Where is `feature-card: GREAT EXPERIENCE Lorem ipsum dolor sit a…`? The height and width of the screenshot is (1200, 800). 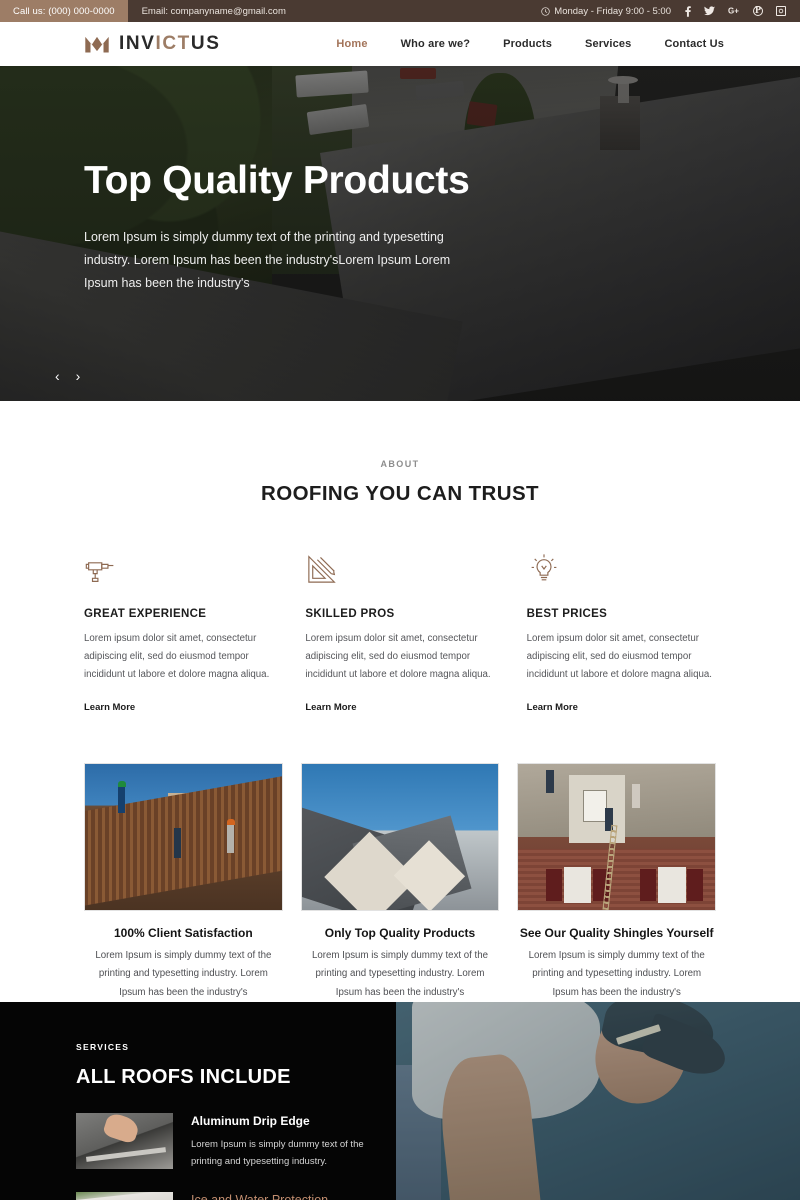 feature-card: GREAT EXPERIENCE Lorem ipsum dolor sit a… is located at coordinates (178, 633).